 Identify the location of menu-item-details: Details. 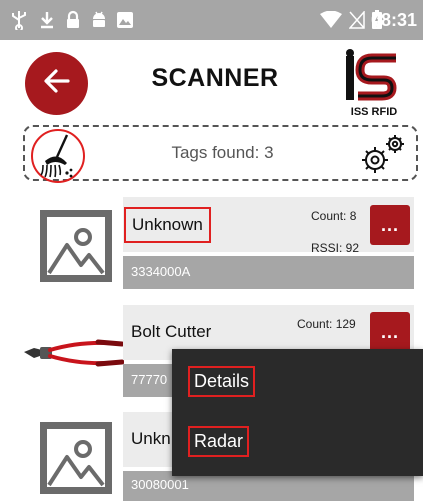
(222, 381).